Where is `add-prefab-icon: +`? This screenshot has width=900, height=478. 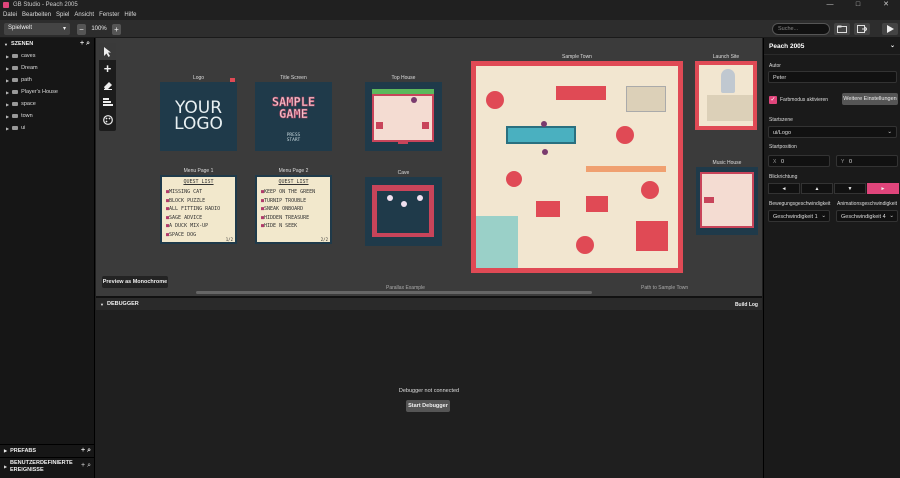 add-prefab-icon: + is located at coordinates (83, 450).